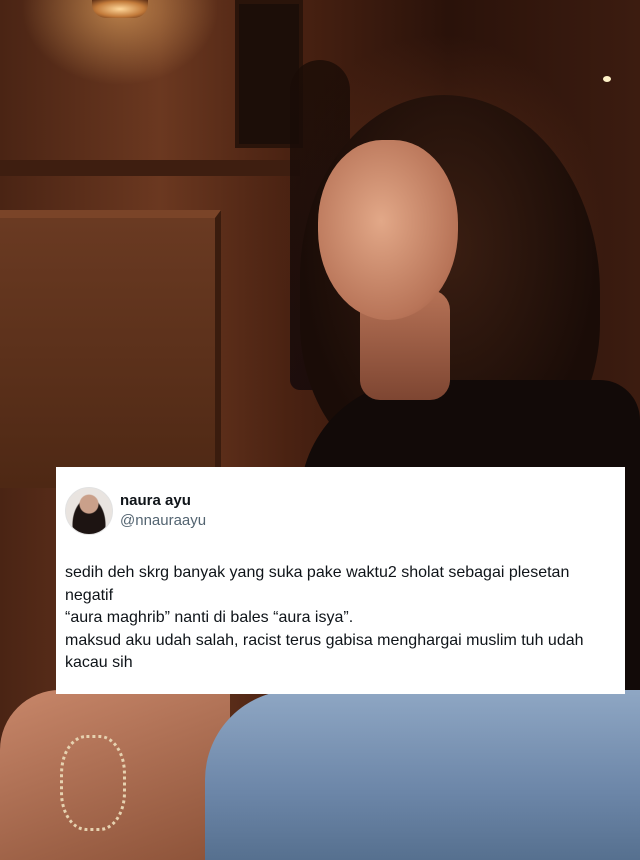 The height and width of the screenshot is (860, 640). What do you see at coordinates (150, 168) in the screenshot?
I see `wall-rail` at bounding box center [150, 168].